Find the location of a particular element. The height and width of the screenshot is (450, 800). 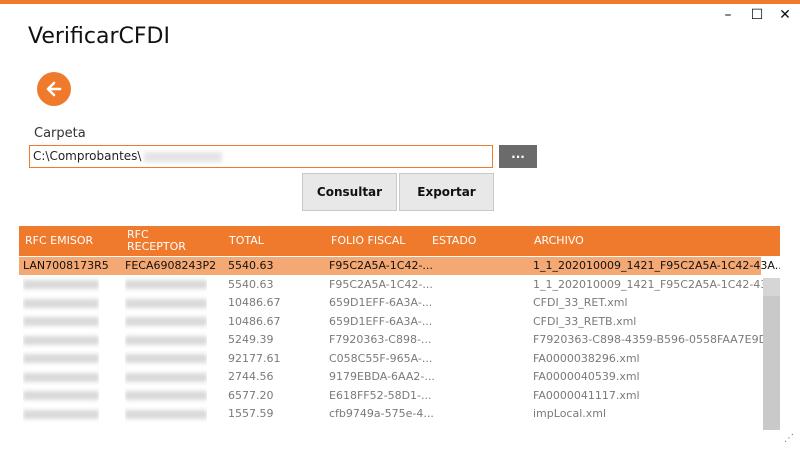

close-button: ✕ is located at coordinates (785, 15).